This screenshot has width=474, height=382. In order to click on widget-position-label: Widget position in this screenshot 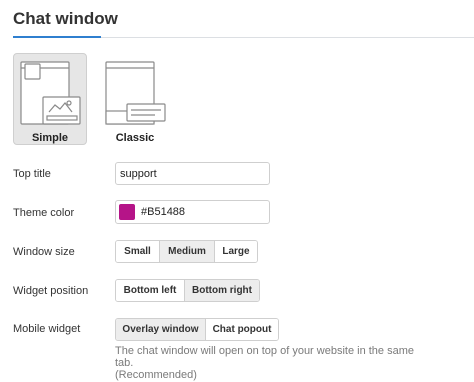, I will do `click(51, 291)`.